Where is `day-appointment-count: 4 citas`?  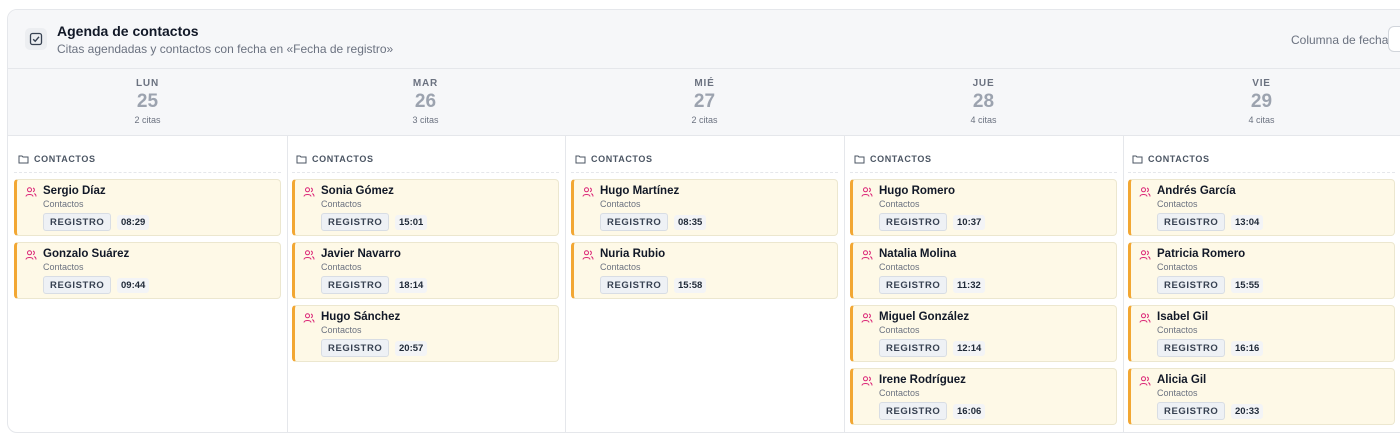 day-appointment-count: 4 citas is located at coordinates (983, 120).